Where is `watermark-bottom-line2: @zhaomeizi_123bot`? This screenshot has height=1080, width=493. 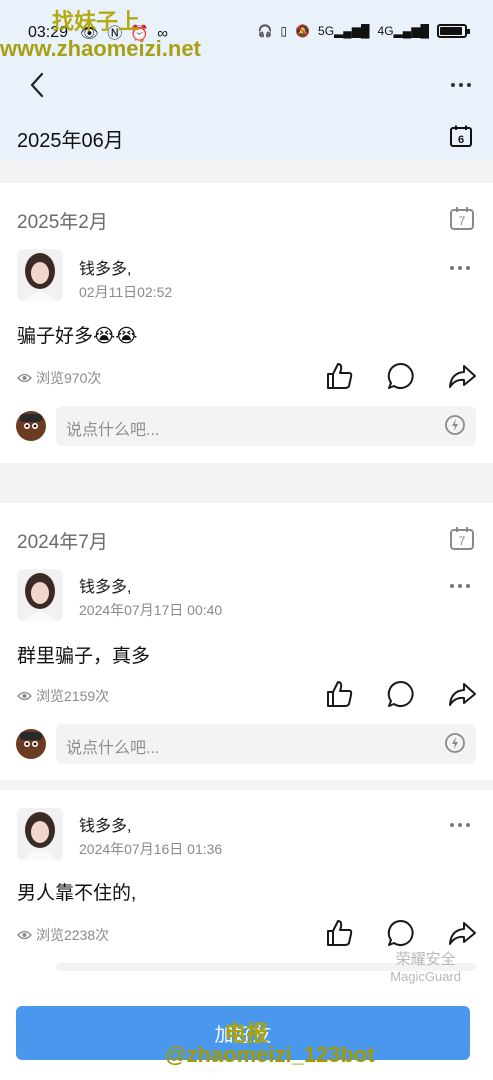
watermark-bottom-line2: @zhaomeizi_123bot is located at coordinates (270, 1054).